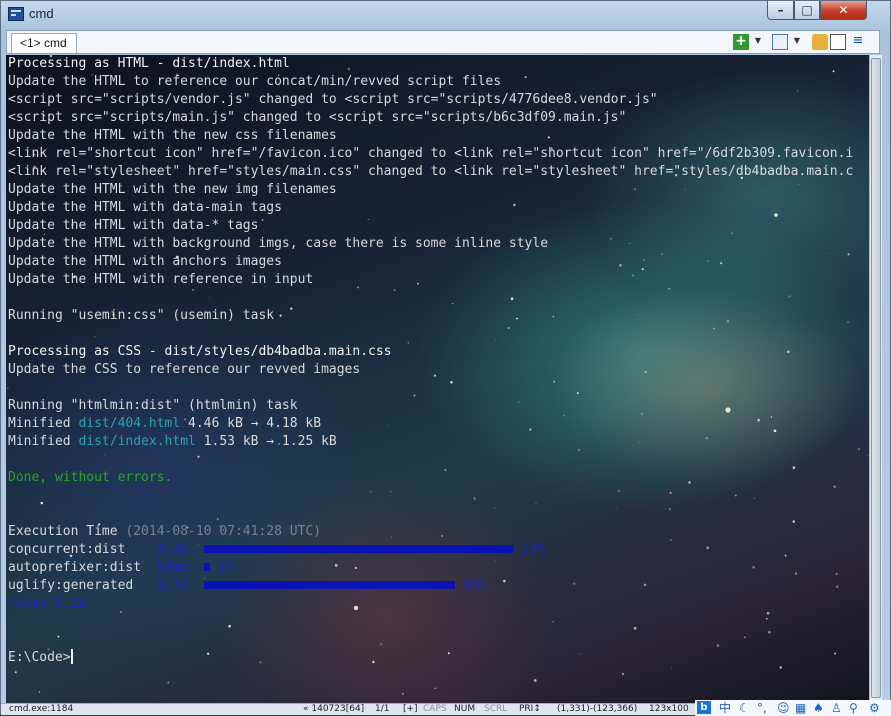  What do you see at coordinates (333, 709) in the screenshot?
I see `status-buffer: « 140723[64]` at bounding box center [333, 709].